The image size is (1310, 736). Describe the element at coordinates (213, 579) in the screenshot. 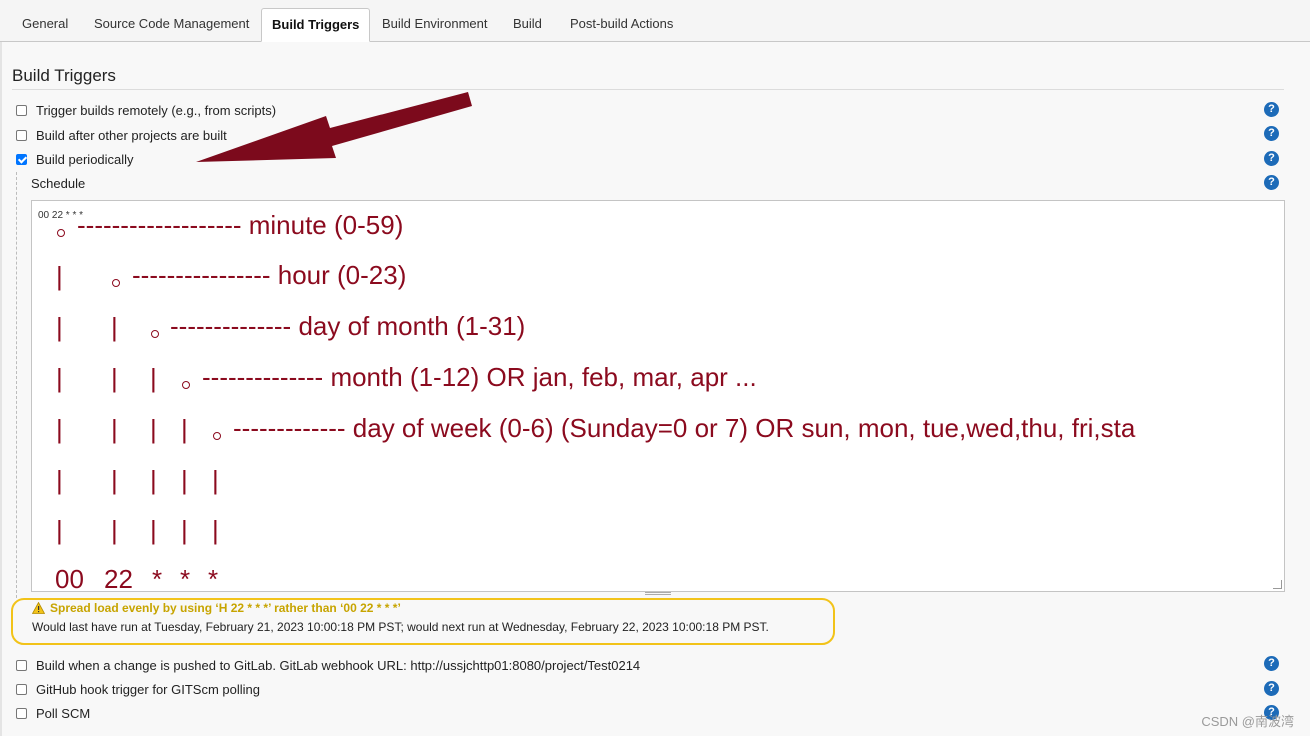

I see `annotation-cron-weekday: *` at that location.